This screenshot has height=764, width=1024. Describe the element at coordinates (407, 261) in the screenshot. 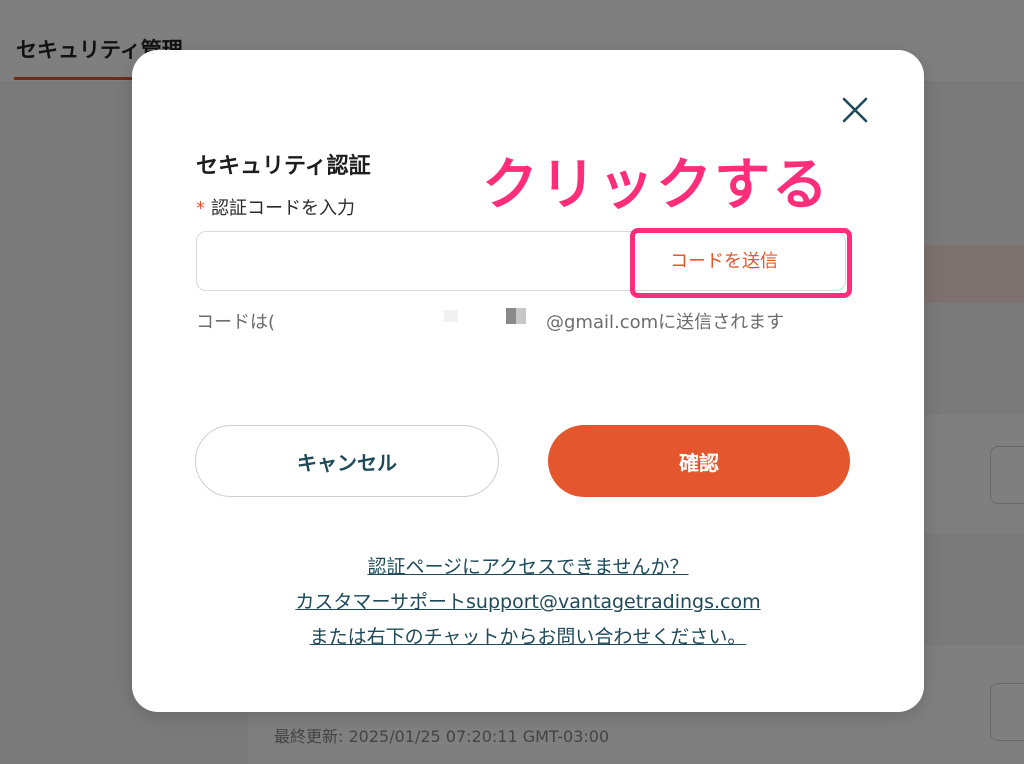

I see `verification-code-input` at that location.